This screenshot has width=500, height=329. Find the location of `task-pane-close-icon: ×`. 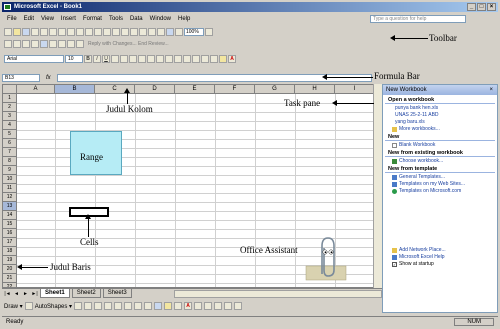

task-pane-close-icon: × is located at coordinates (491, 90).